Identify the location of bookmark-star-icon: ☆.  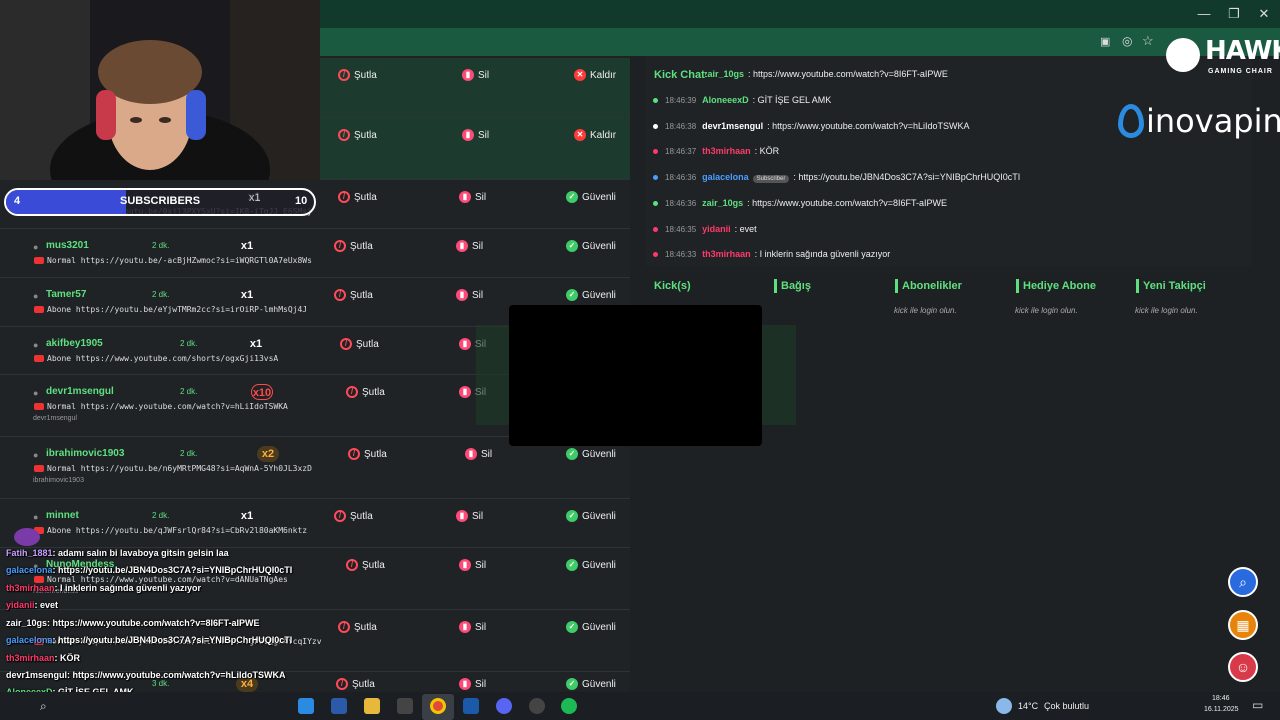
(1148, 41).